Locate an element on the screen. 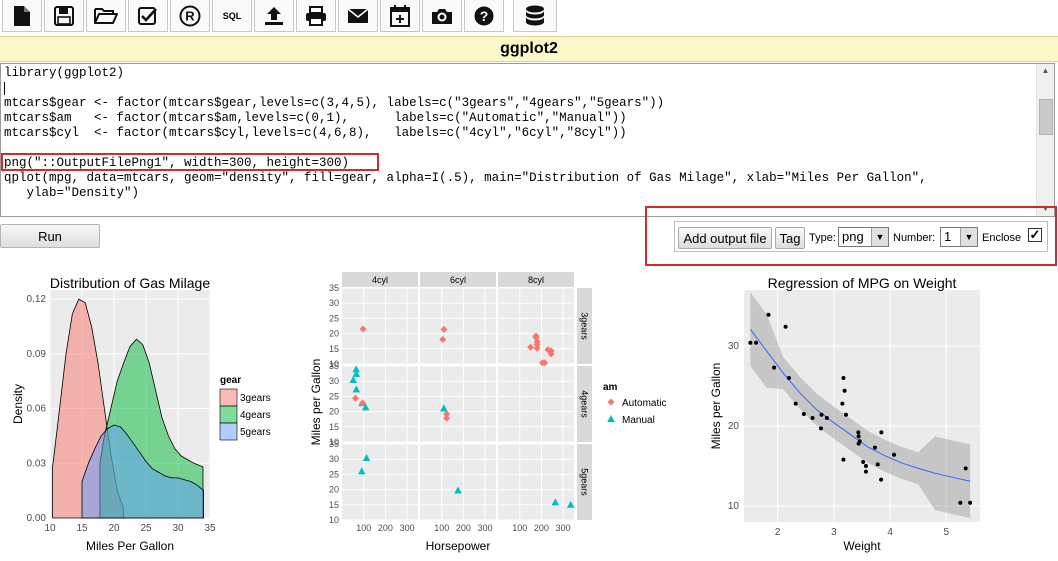  type-select: png ▼ is located at coordinates (863, 237).